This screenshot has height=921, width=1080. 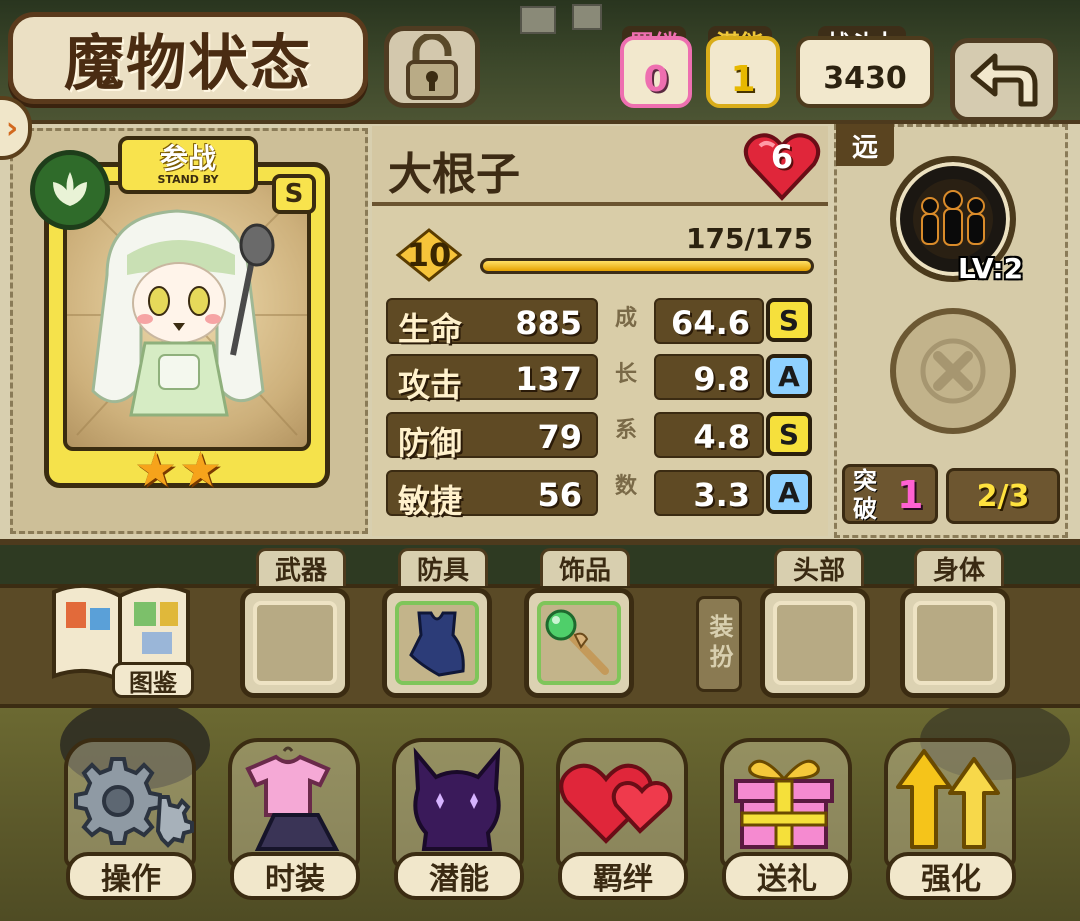 I want to click on action-gift-label: 送礼, so click(x=787, y=876).